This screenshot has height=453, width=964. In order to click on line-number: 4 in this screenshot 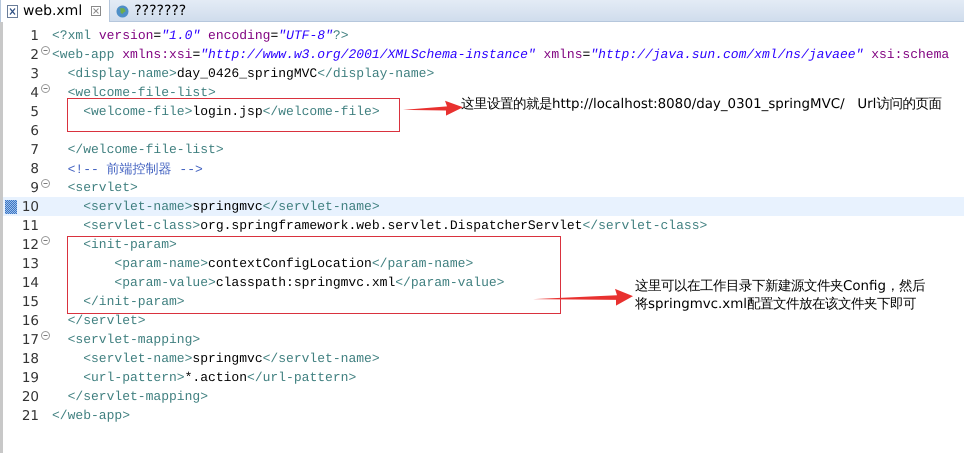, I will do `click(34, 92)`.